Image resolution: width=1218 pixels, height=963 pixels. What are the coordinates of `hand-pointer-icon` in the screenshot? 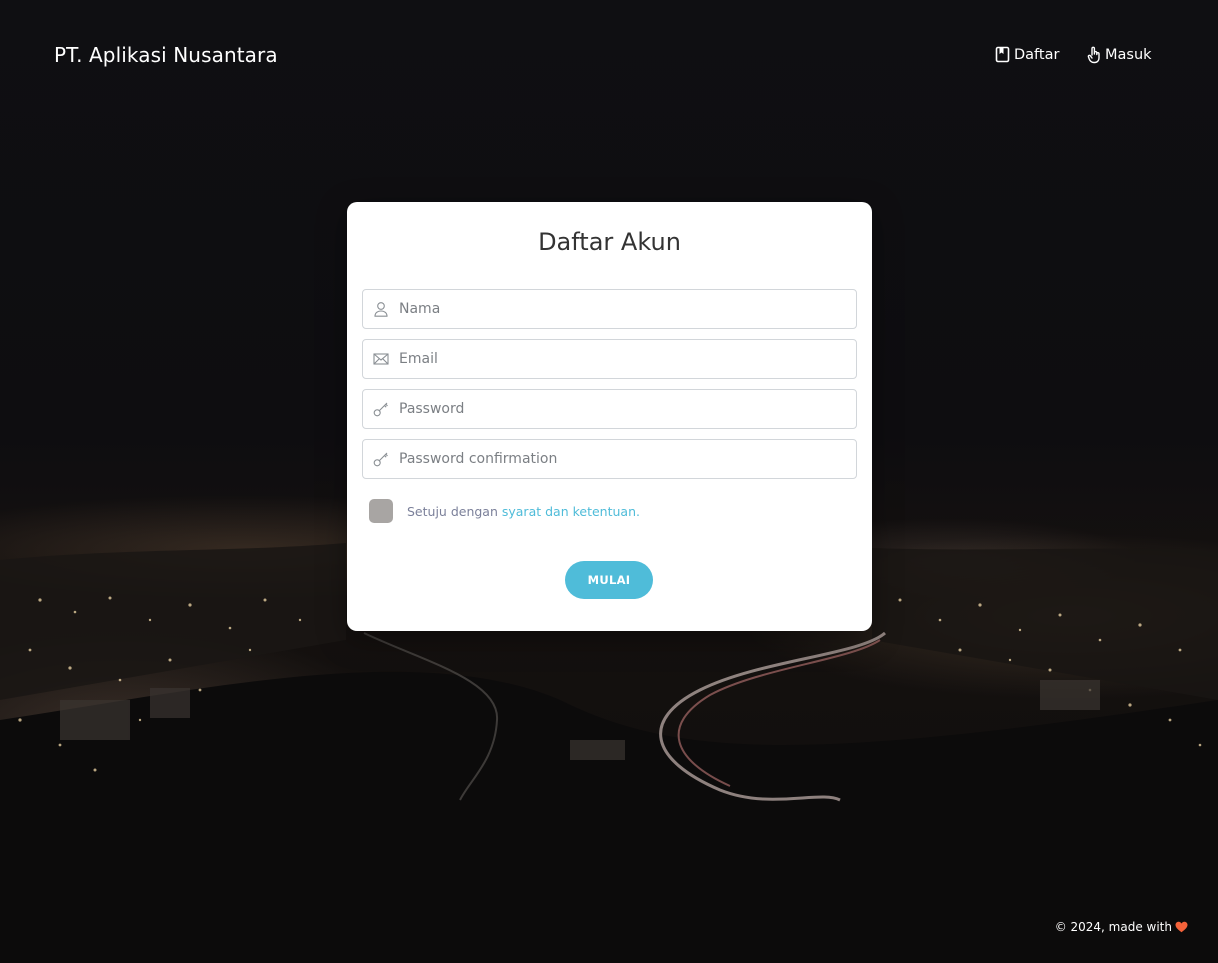 It's located at (1093, 55).